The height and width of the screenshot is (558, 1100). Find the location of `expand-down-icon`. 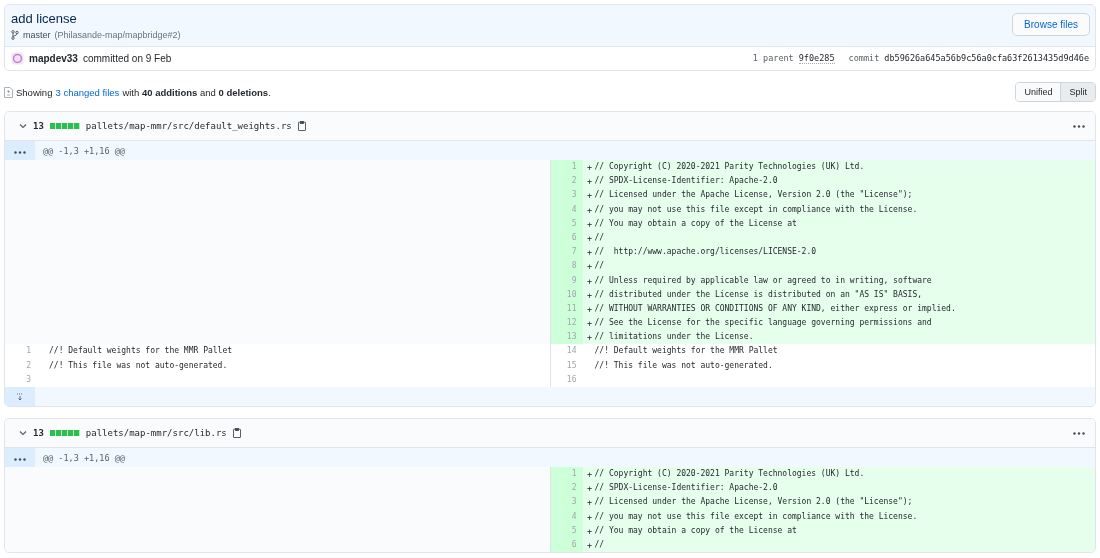

expand-down-icon is located at coordinates (20, 396).